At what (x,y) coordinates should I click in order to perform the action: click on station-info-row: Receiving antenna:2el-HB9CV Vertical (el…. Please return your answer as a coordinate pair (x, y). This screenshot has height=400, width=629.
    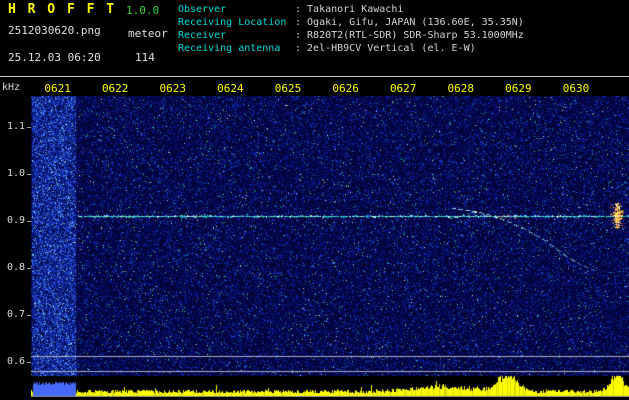
    Looking at the image, I should click on (351, 48).